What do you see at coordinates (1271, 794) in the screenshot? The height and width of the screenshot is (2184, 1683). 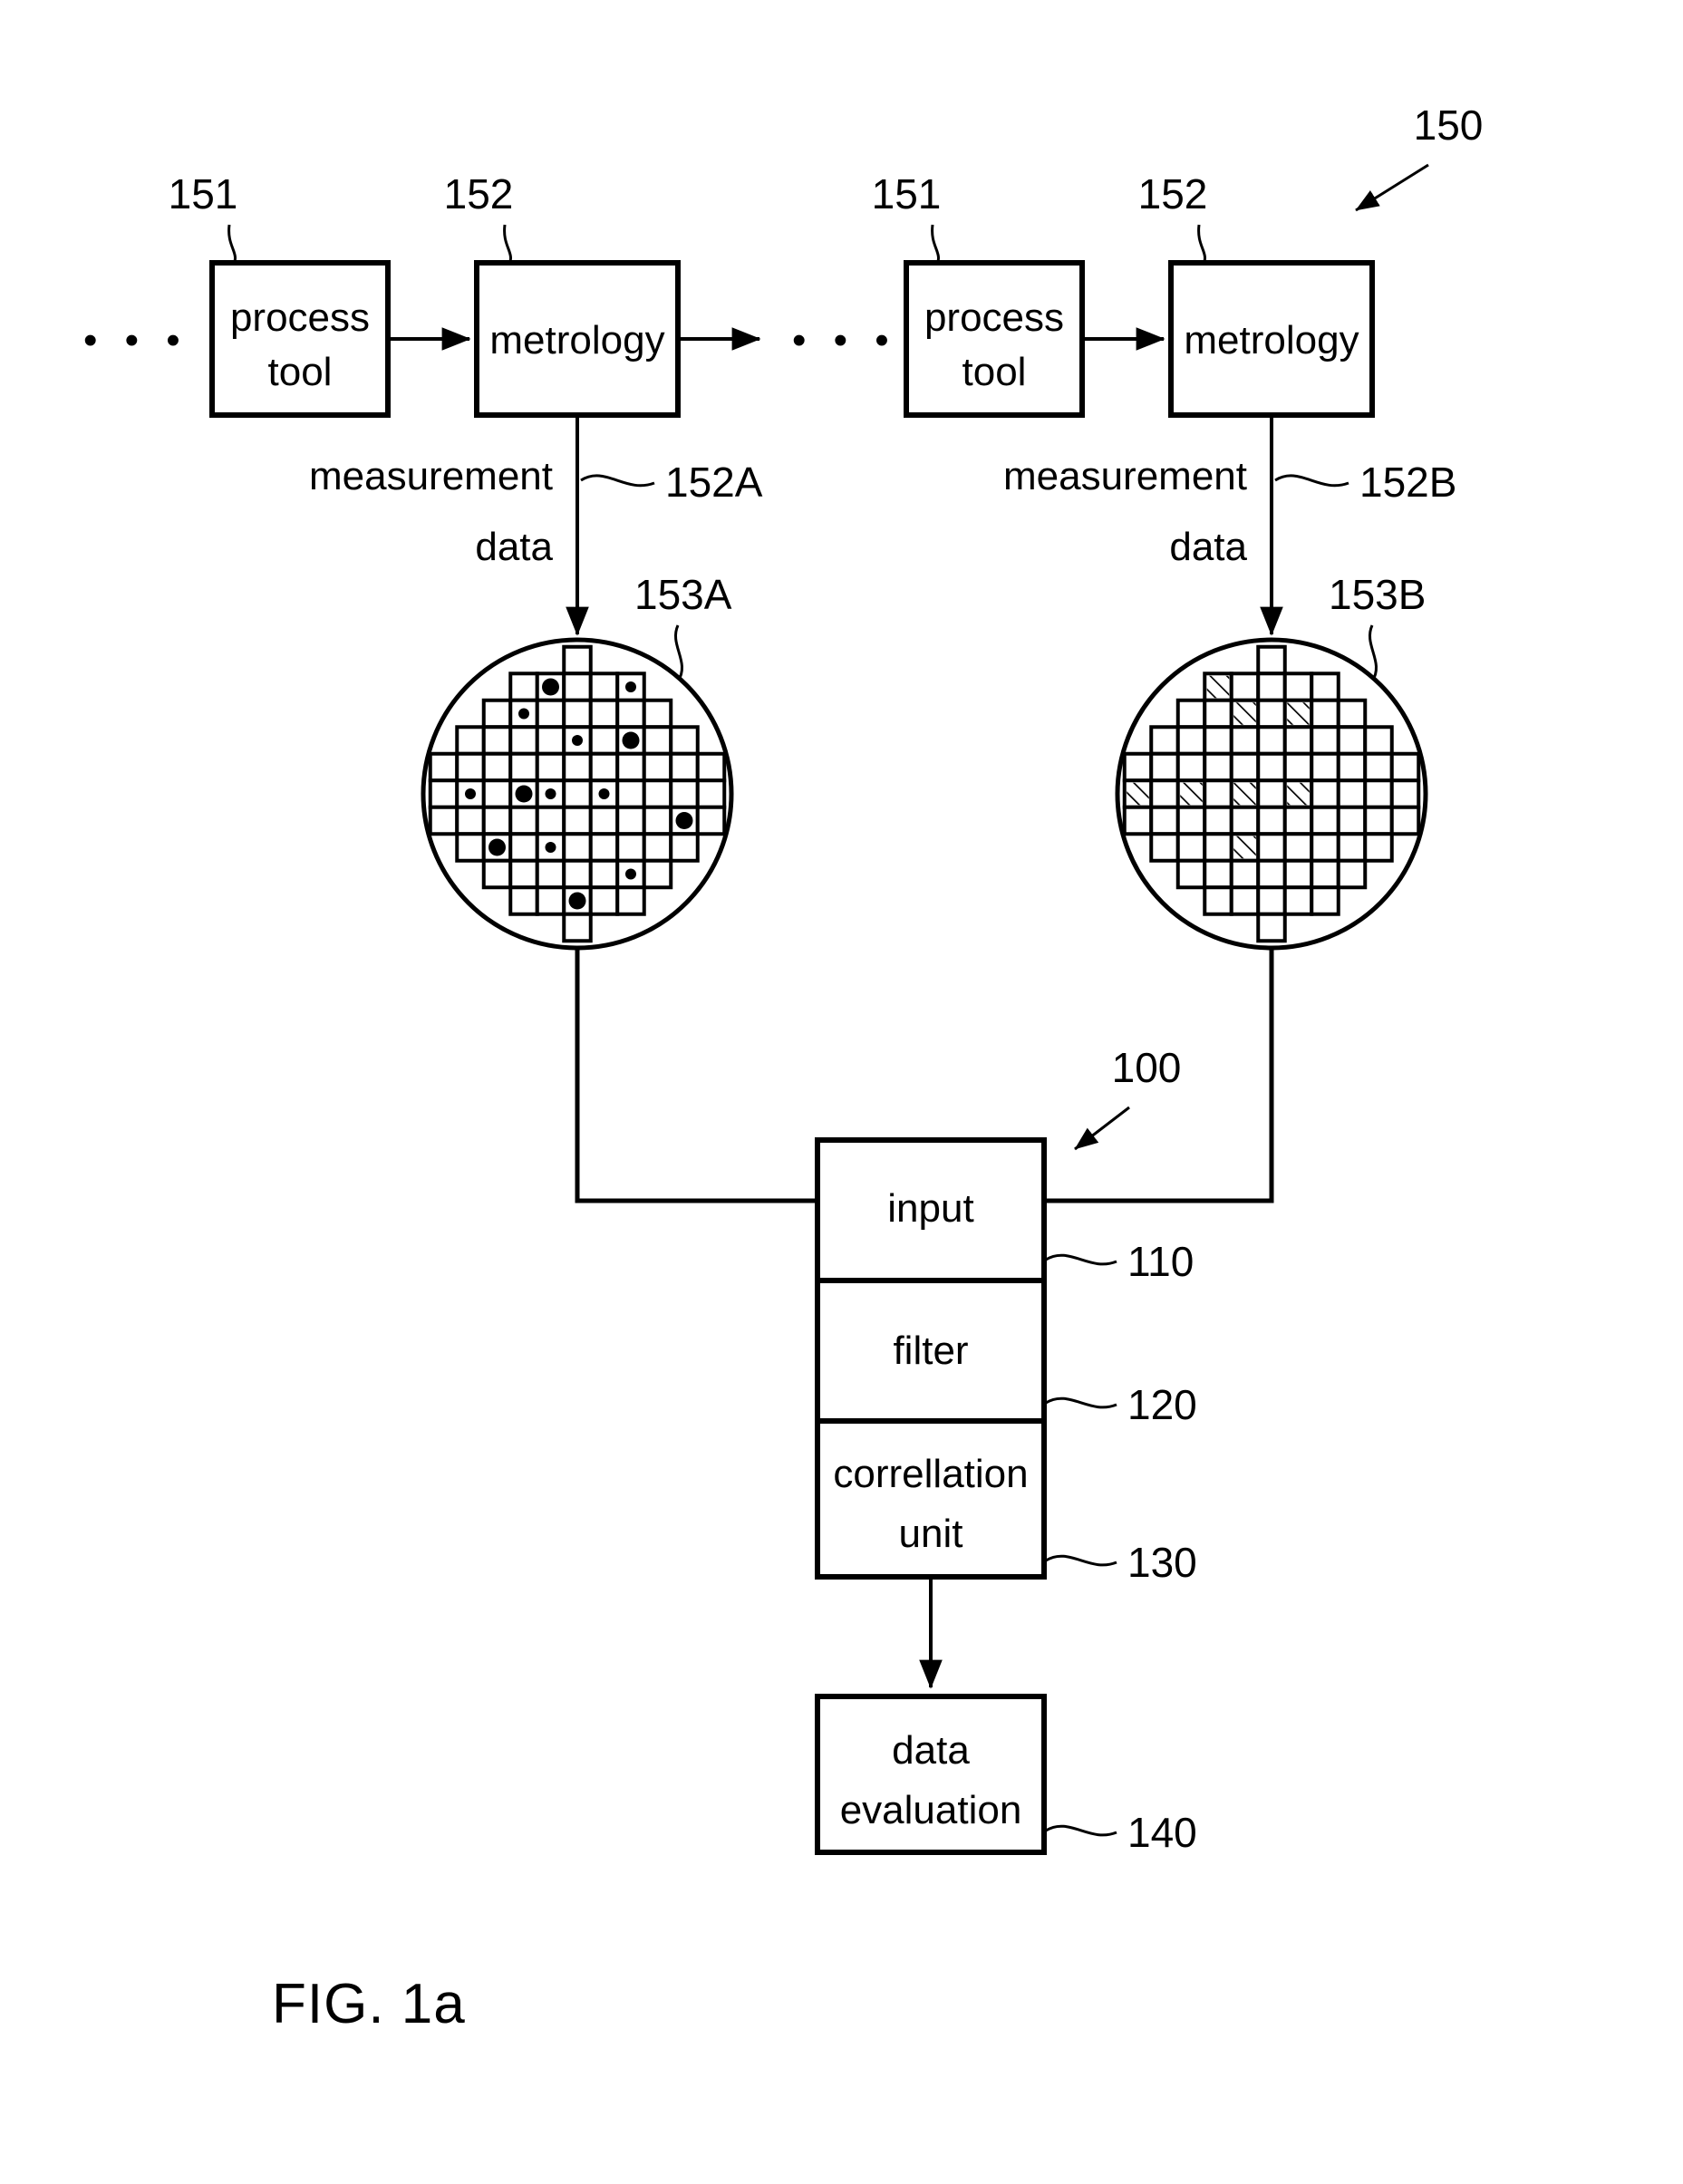 I see `wafer-map-153B` at bounding box center [1271, 794].